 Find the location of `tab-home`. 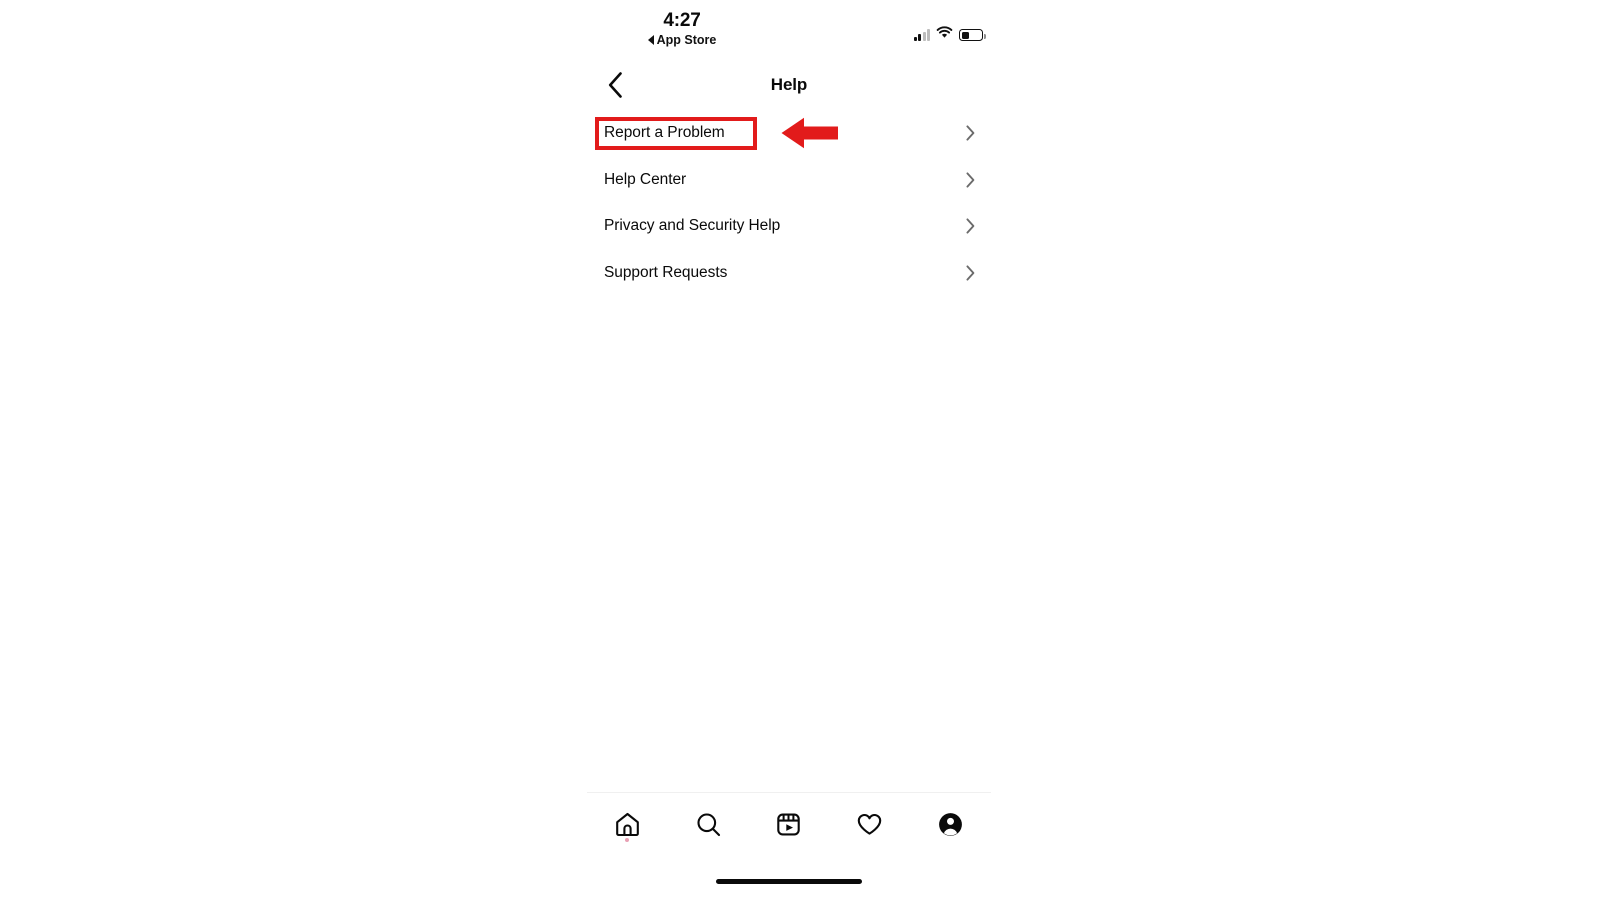

tab-home is located at coordinates (627, 824).